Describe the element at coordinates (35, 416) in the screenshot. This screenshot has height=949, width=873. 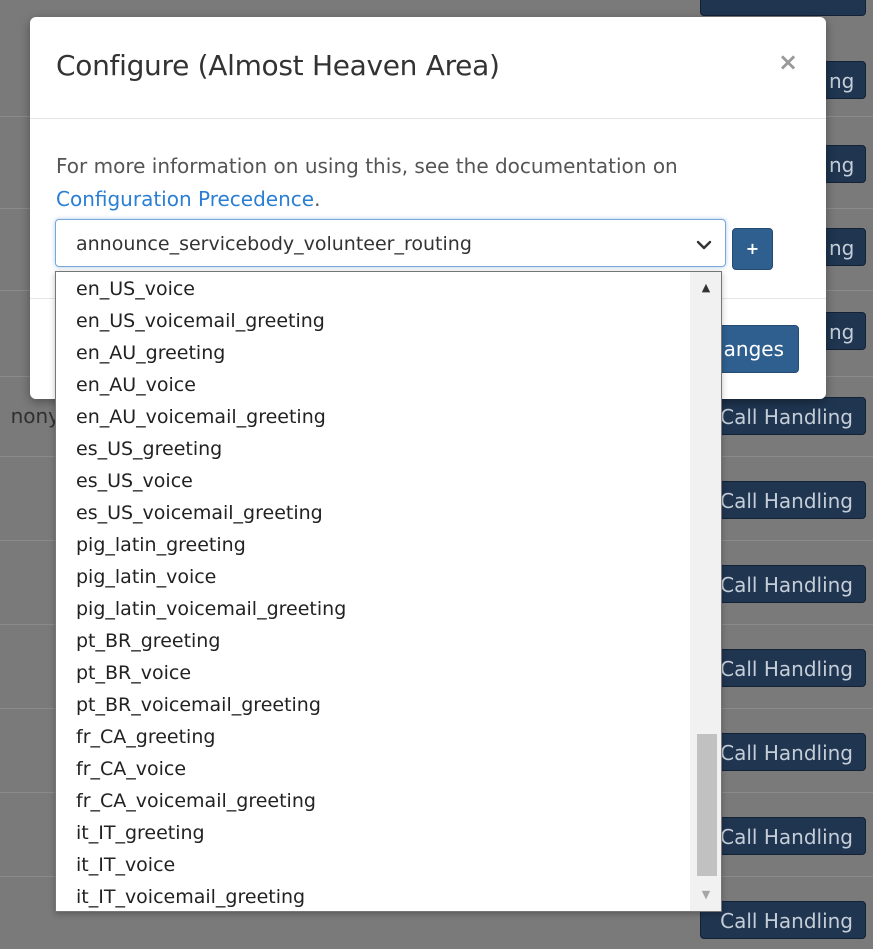
I see `background-row-text: nony` at that location.